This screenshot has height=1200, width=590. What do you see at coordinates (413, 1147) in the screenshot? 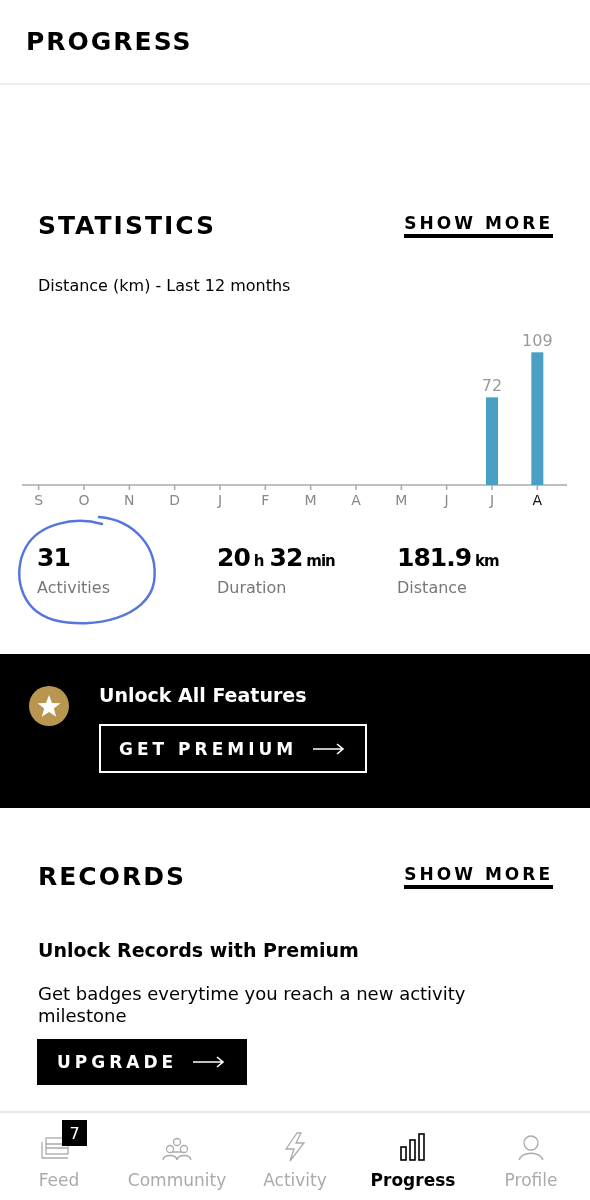
I see `bar-chart-icon` at bounding box center [413, 1147].